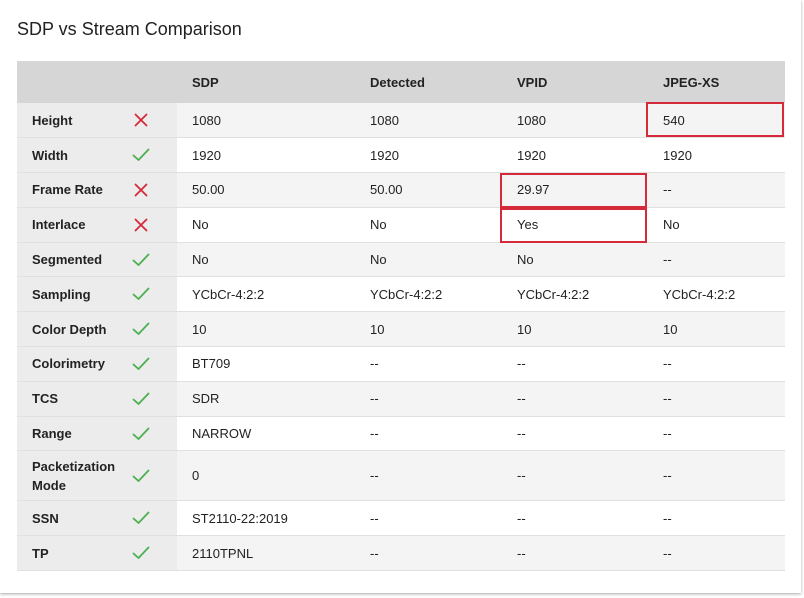 The height and width of the screenshot is (598, 804). Describe the element at coordinates (146, 121) in the screenshot. I see `cross-icon` at that location.